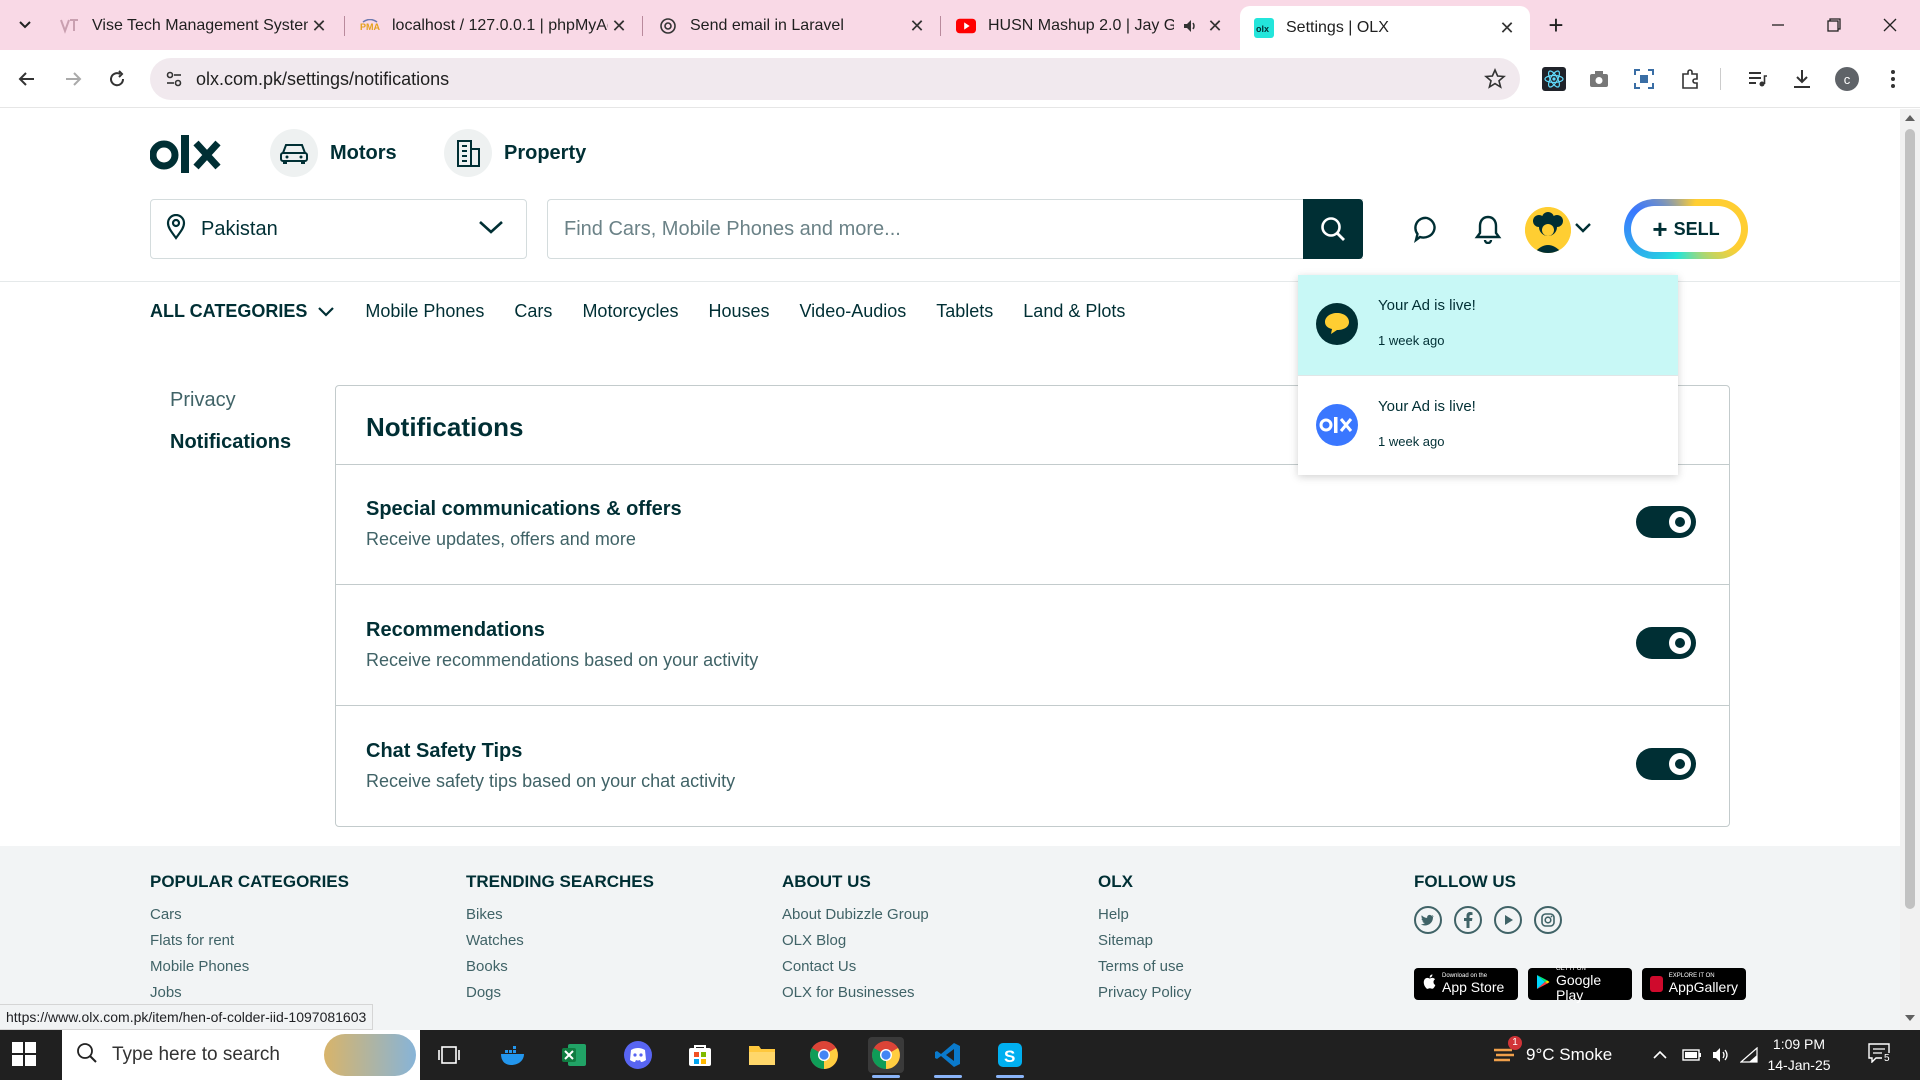 The image size is (1920, 1080). Describe the element at coordinates (203, 400) in the screenshot. I see `sidebar-item-privacy: Privacy` at that location.